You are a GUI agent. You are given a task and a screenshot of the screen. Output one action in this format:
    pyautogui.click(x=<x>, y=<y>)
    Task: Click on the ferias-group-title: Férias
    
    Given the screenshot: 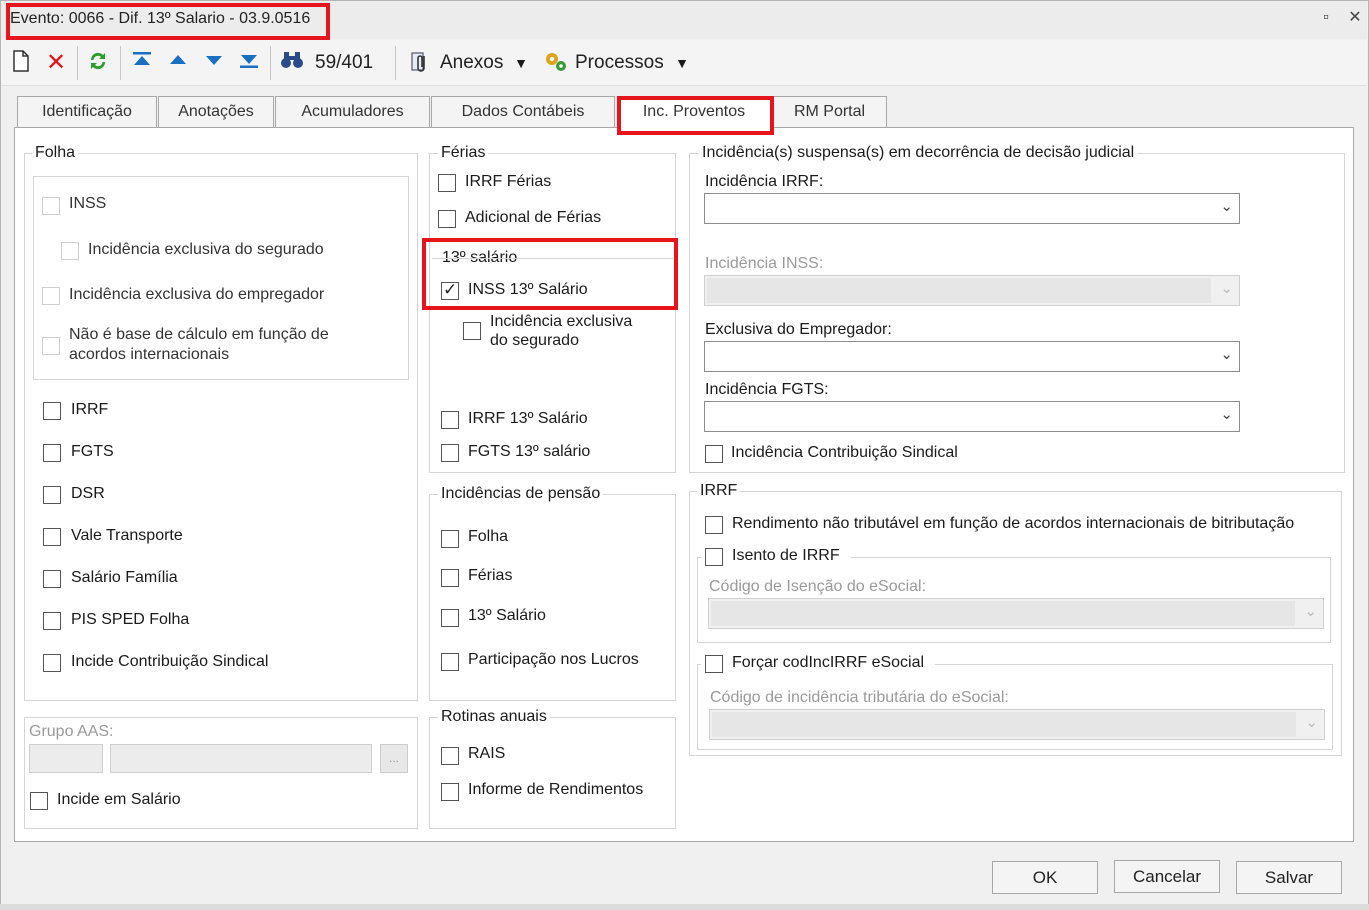 What is the action you would take?
    pyautogui.click(x=463, y=153)
    